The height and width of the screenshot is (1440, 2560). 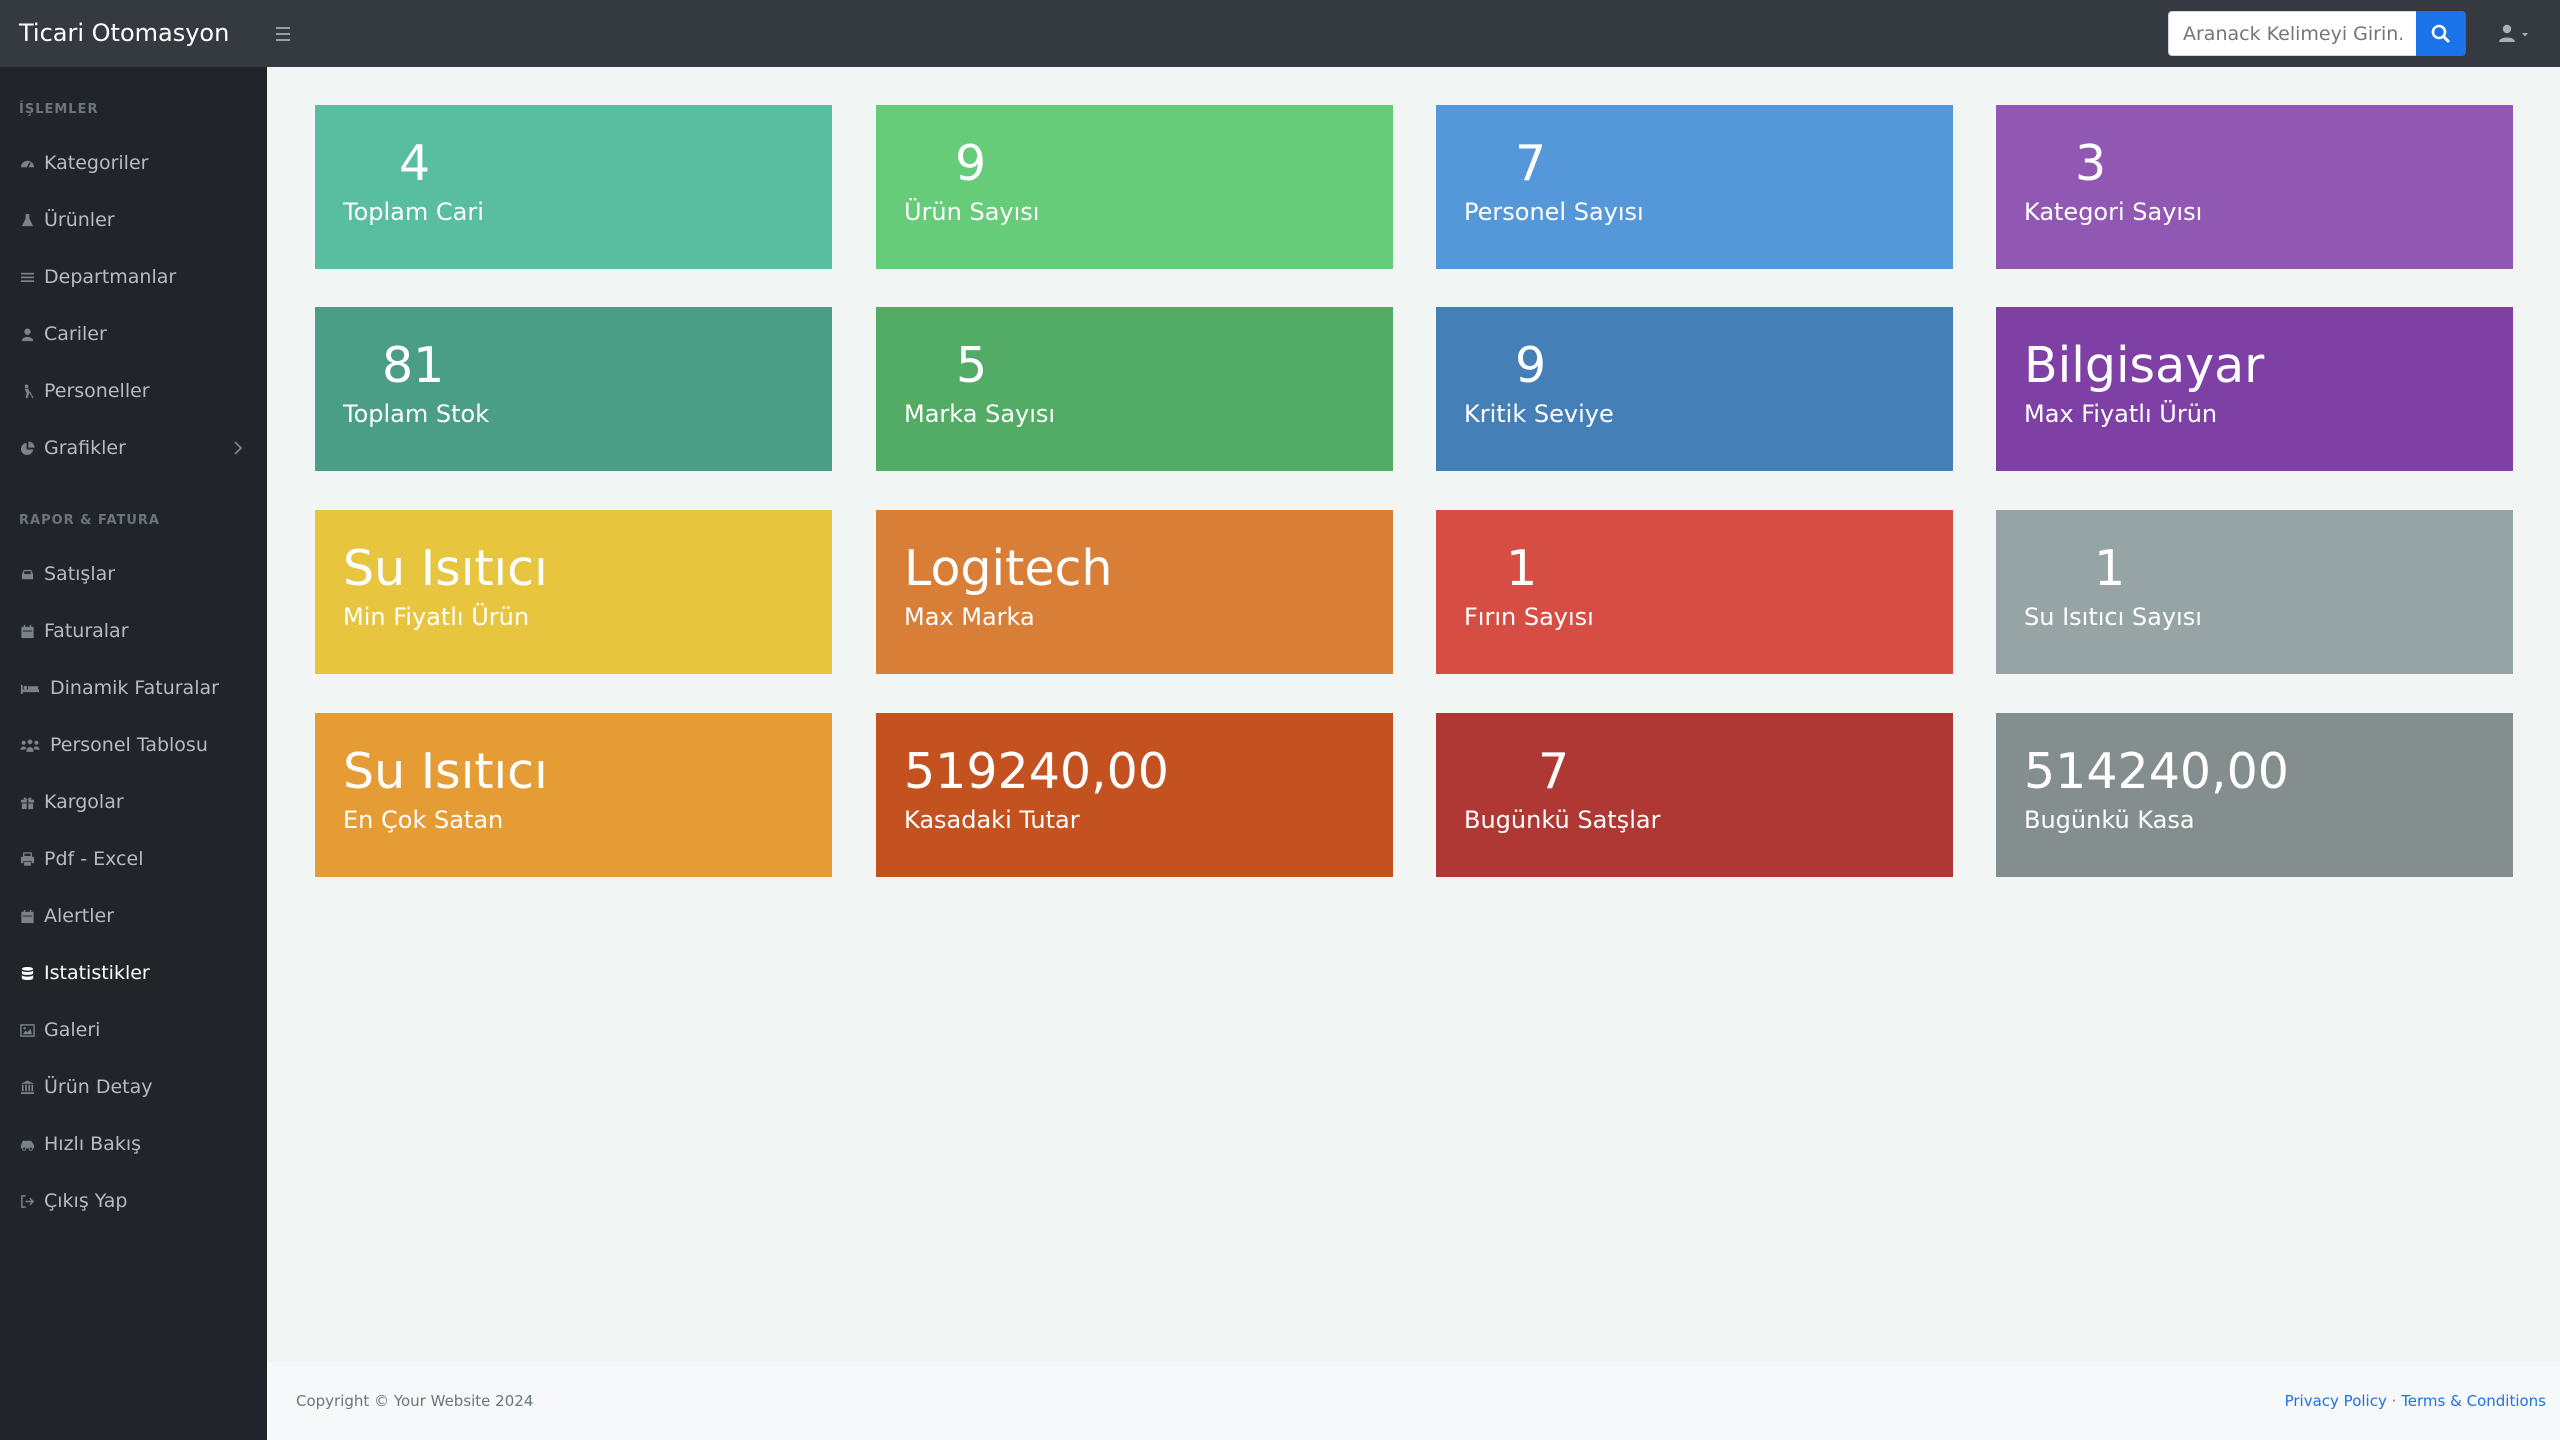 What do you see at coordinates (94, 859) in the screenshot?
I see `sidebar-item-label: Pdf - Excel` at bounding box center [94, 859].